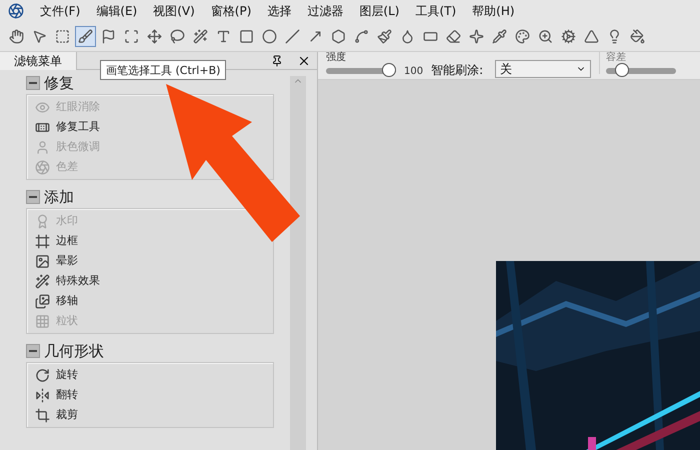 This screenshot has height=450, width=700. What do you see at coordinates (614, 36) in the screenshot?
I see `bulb-icon` at bounding box center [614, 36].